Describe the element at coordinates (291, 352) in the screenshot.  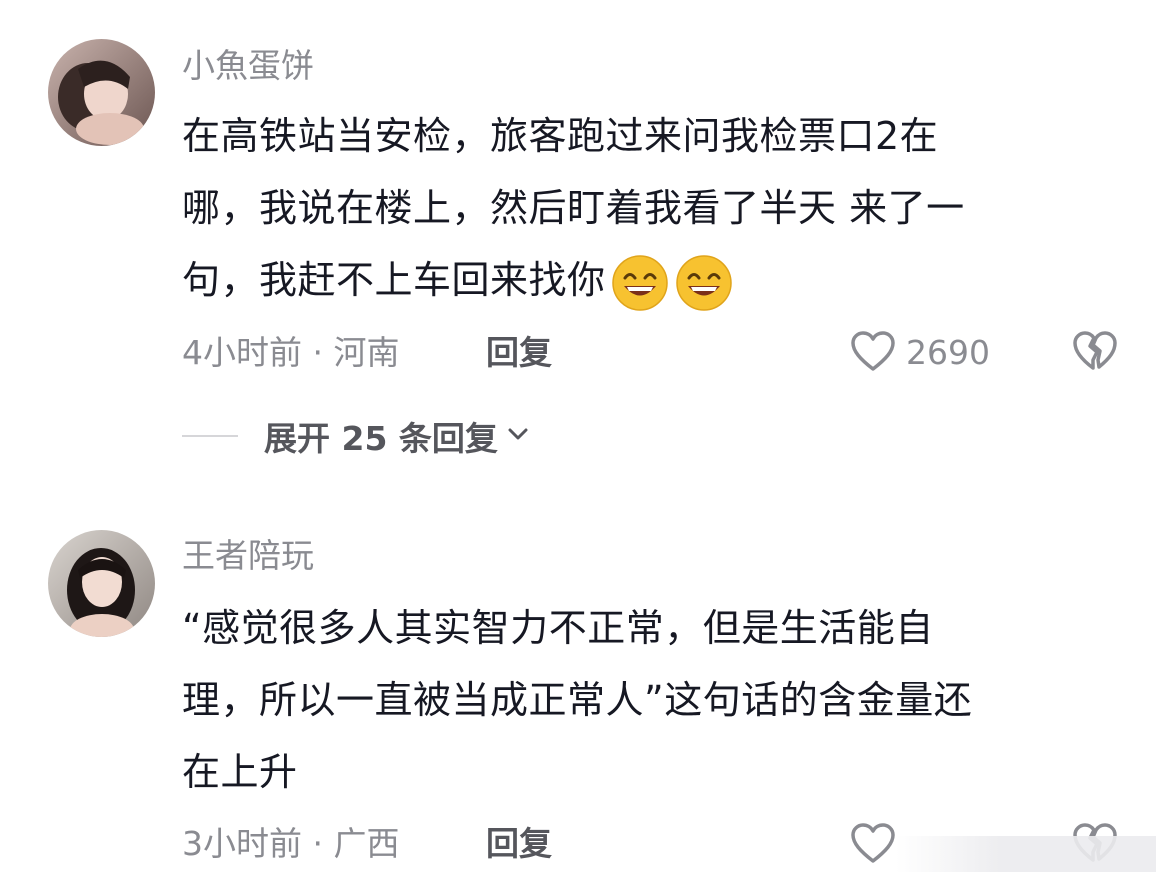
I see `comment-time-location: 4小时前 · 河南` at that location.